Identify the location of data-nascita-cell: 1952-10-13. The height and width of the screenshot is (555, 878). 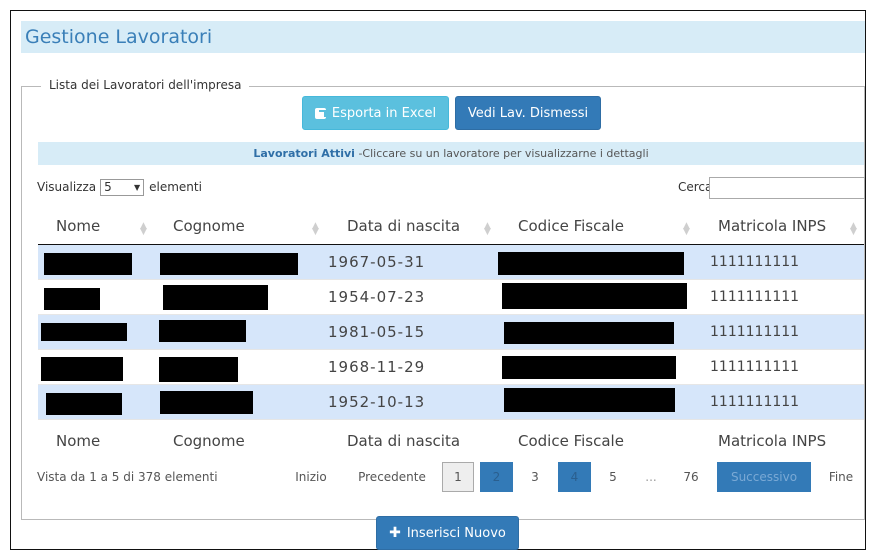
(377, 402).